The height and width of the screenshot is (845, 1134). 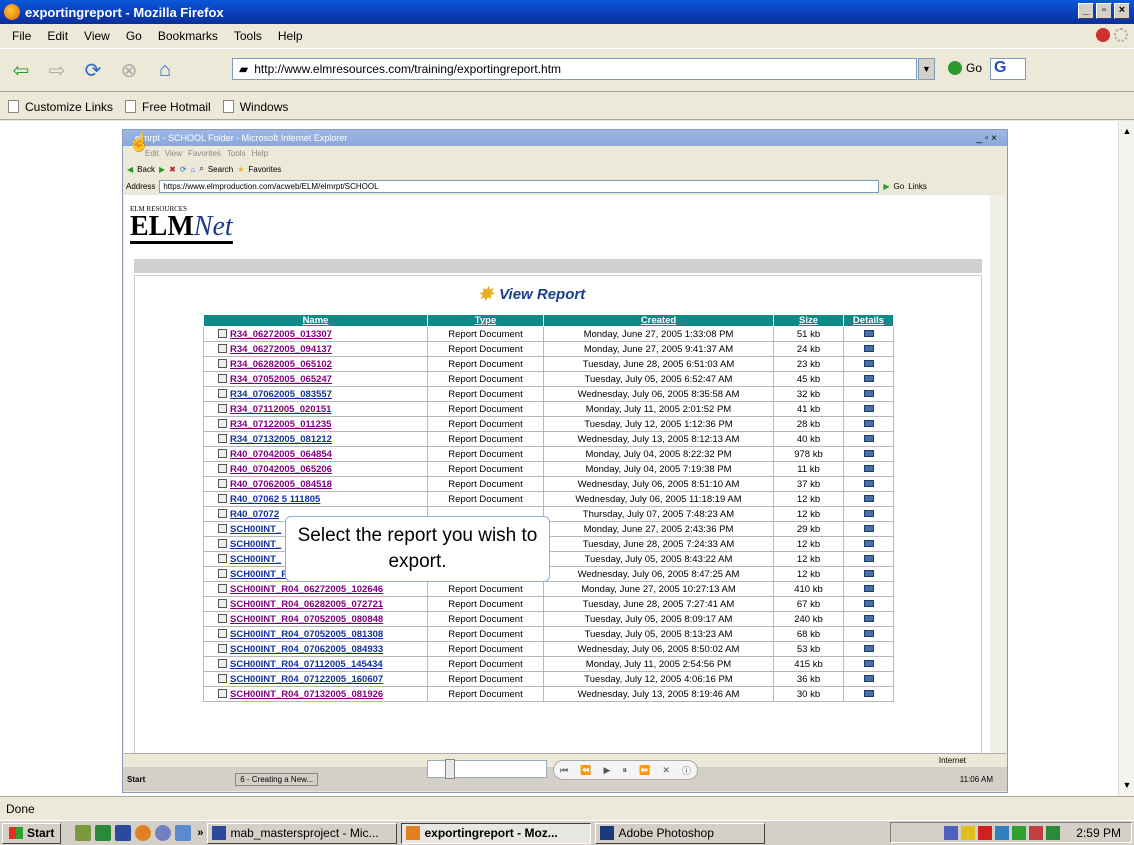 What do you see at coordinates (21, 70) in the screenshot?
I see `back-button: ⇦` at bounding box center [21, 70].